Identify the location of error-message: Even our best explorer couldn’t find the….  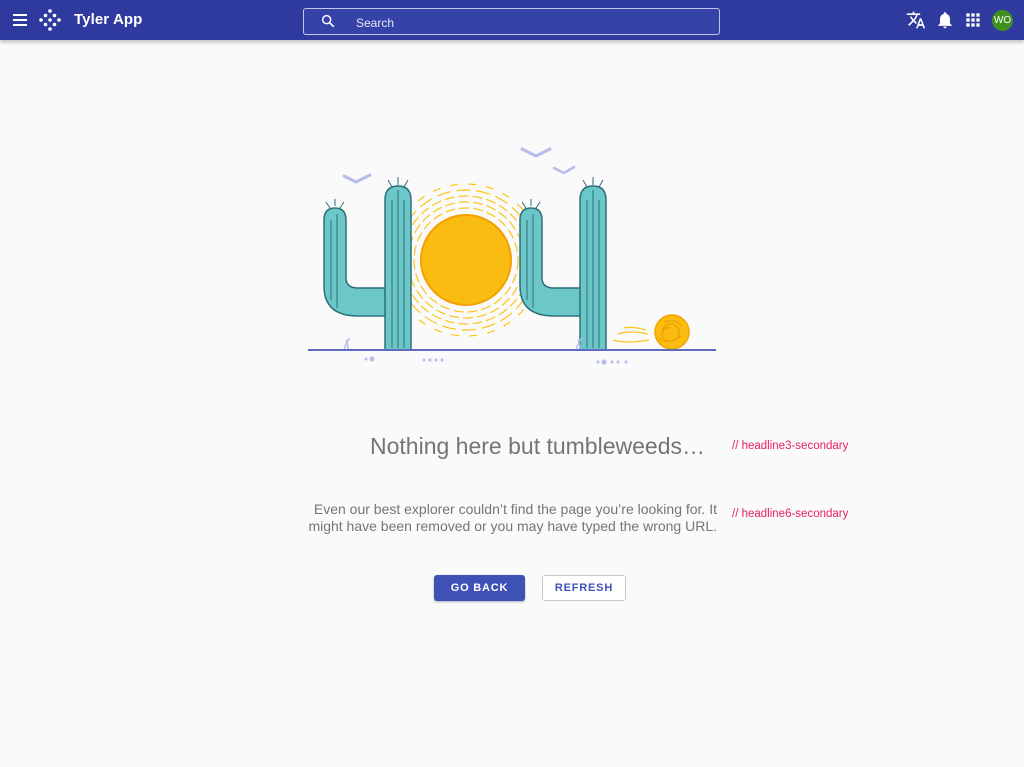
(512, 517).